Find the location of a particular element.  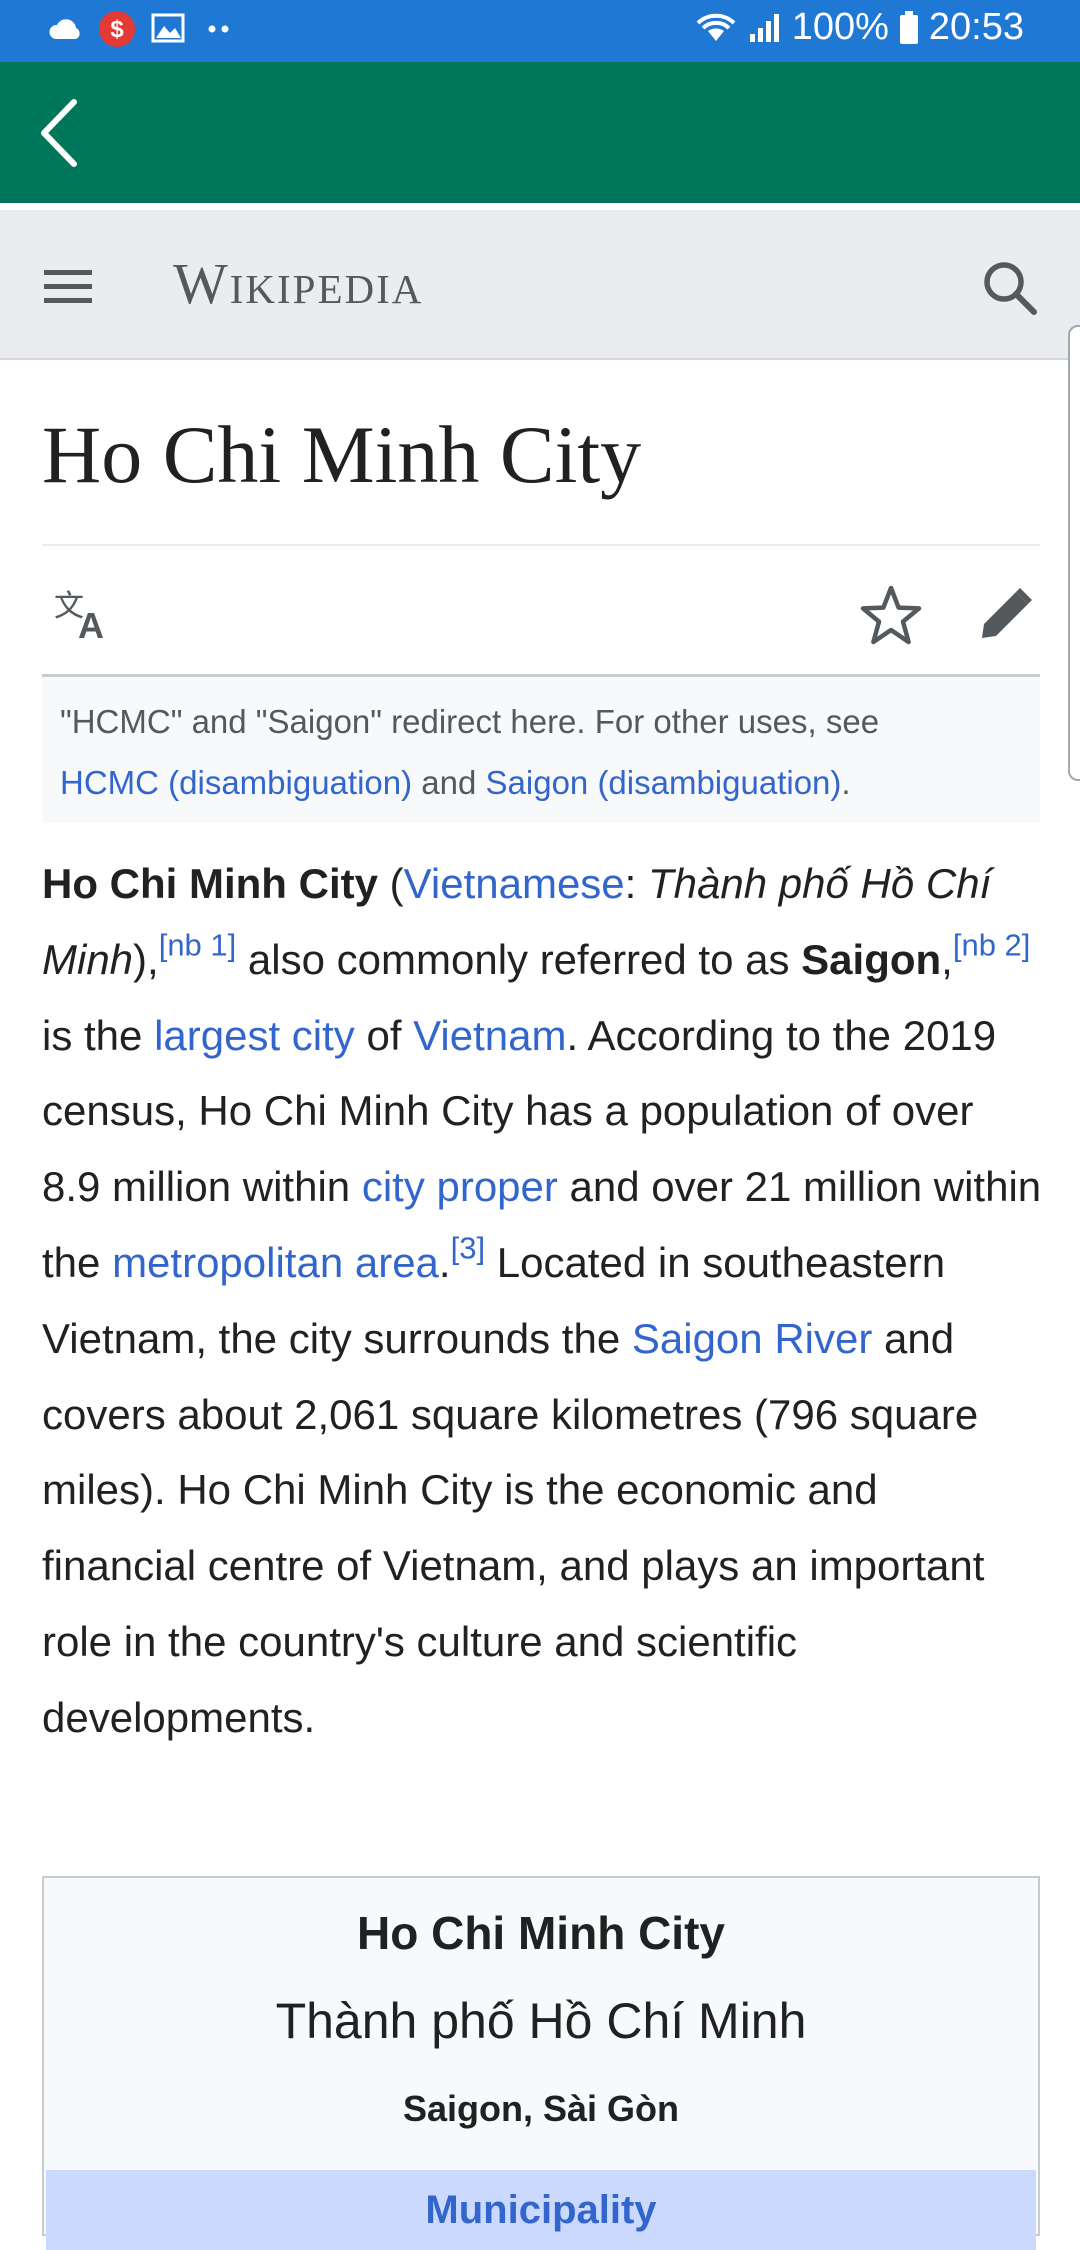

page-actions: 文 A is located at coordinates (541, 616).